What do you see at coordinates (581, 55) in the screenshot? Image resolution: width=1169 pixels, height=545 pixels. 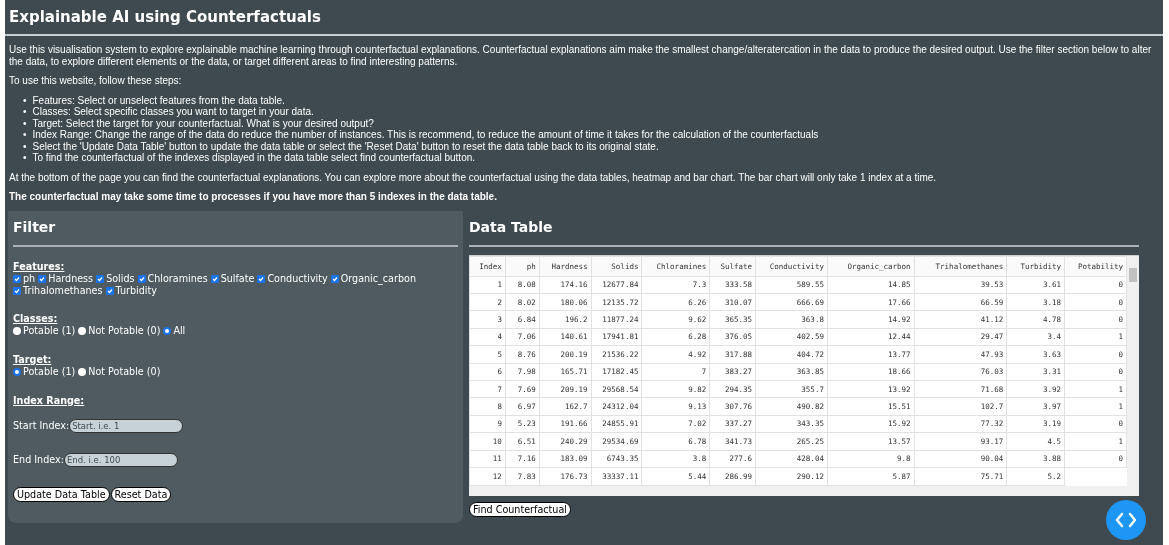 I see `intro-text: Use this visualisation system to explore explainable machine learning through counterfactual explanations. Counterfactual explanations aim make the smallest change/alteratercation in the data to produce the desired output. Use the filter section below to alter the data, to explore different elements or the data, or target different areas to find interesting patterns.` at bounding box center [581, 55].